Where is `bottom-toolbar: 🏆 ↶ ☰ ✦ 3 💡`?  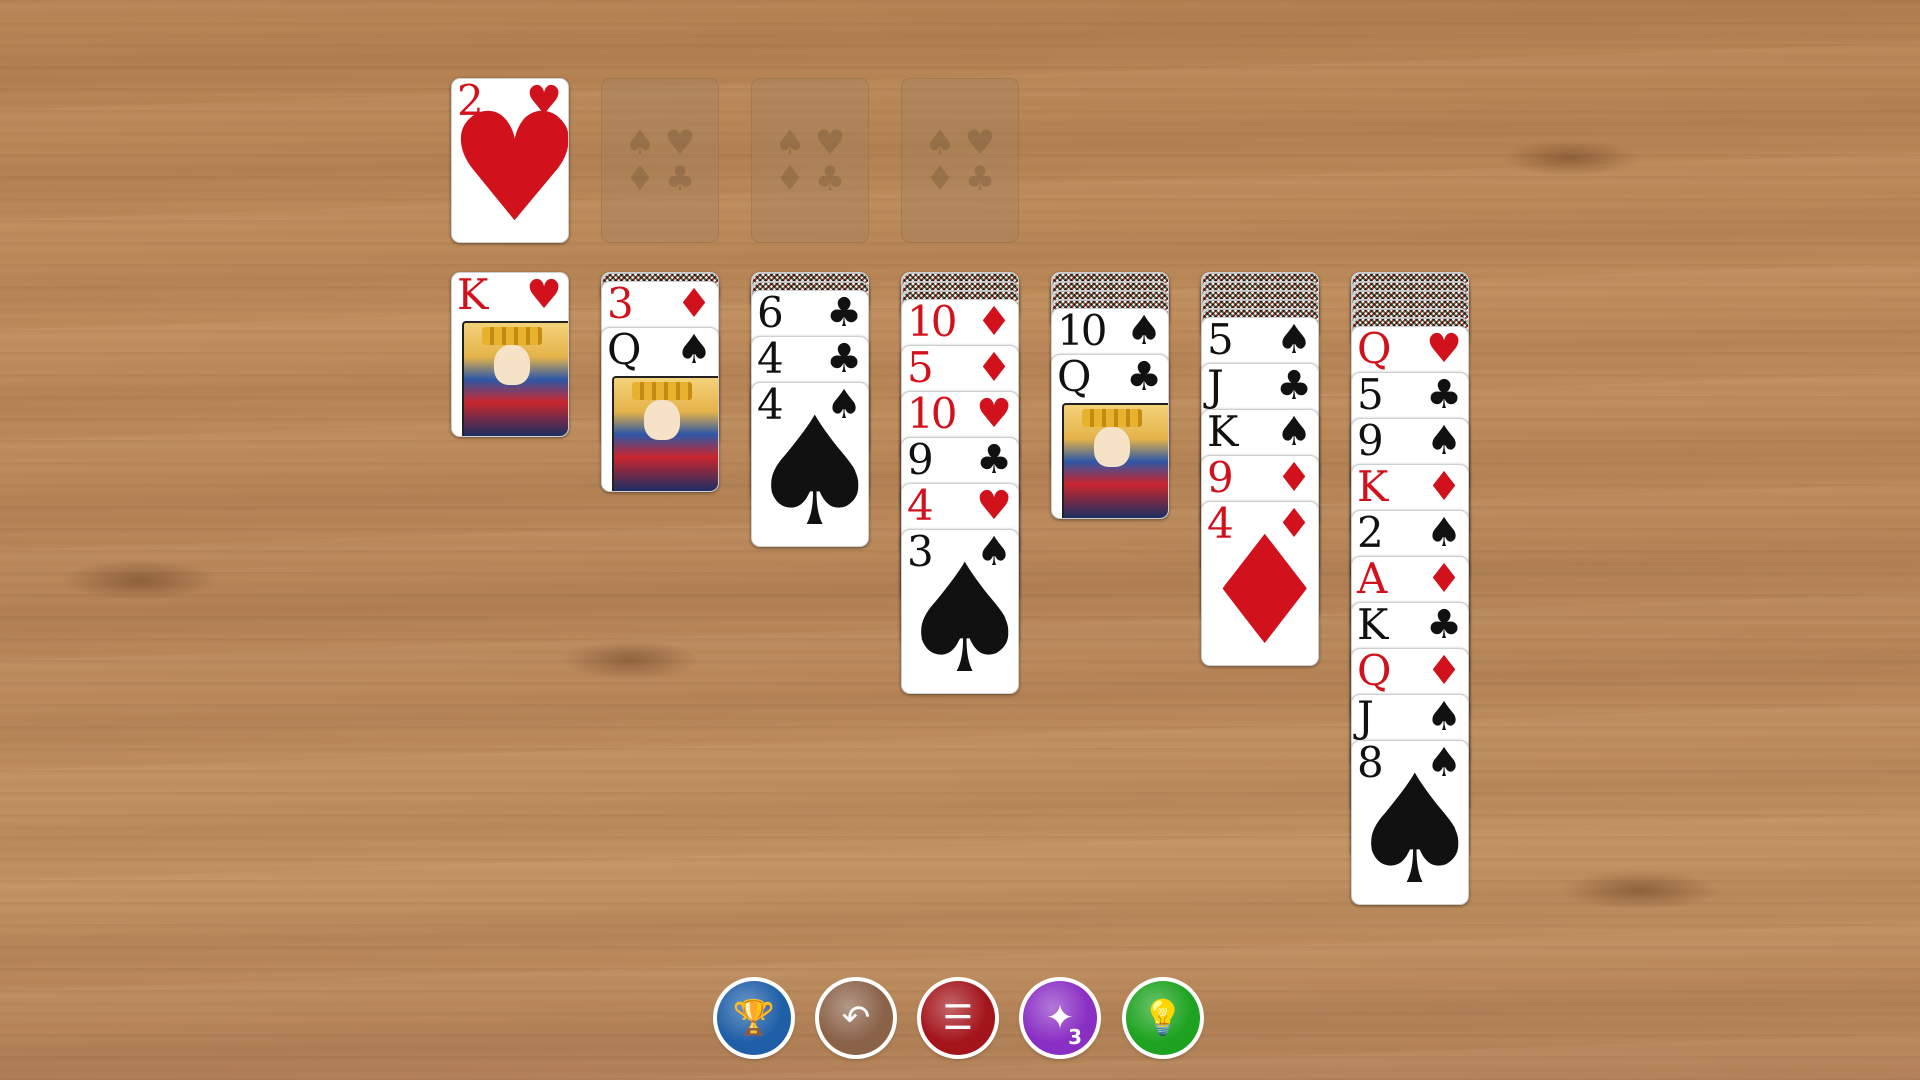 bottom-toolbar: 🏆 ↶ ☰ ✦ 3 💡 is located at coordinates (960, 1018).